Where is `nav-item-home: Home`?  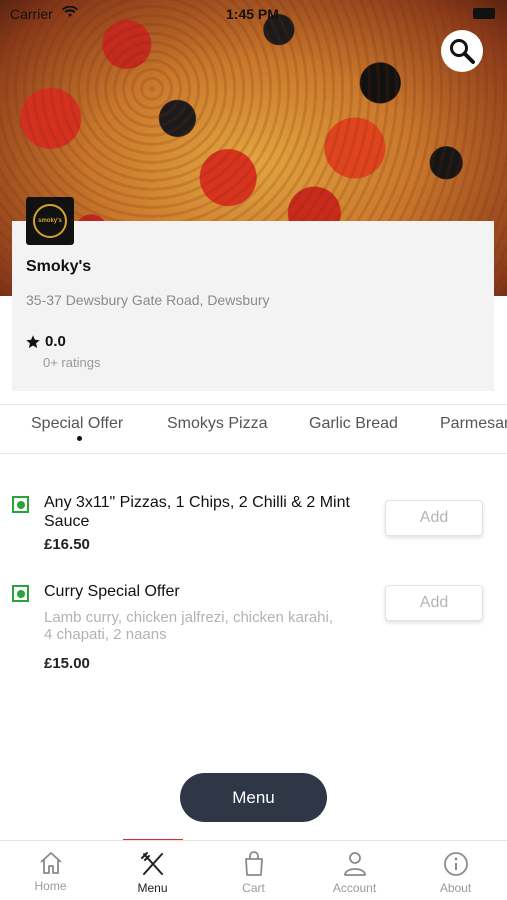
nav-item-home: Home is located at coordinates (50, 870).